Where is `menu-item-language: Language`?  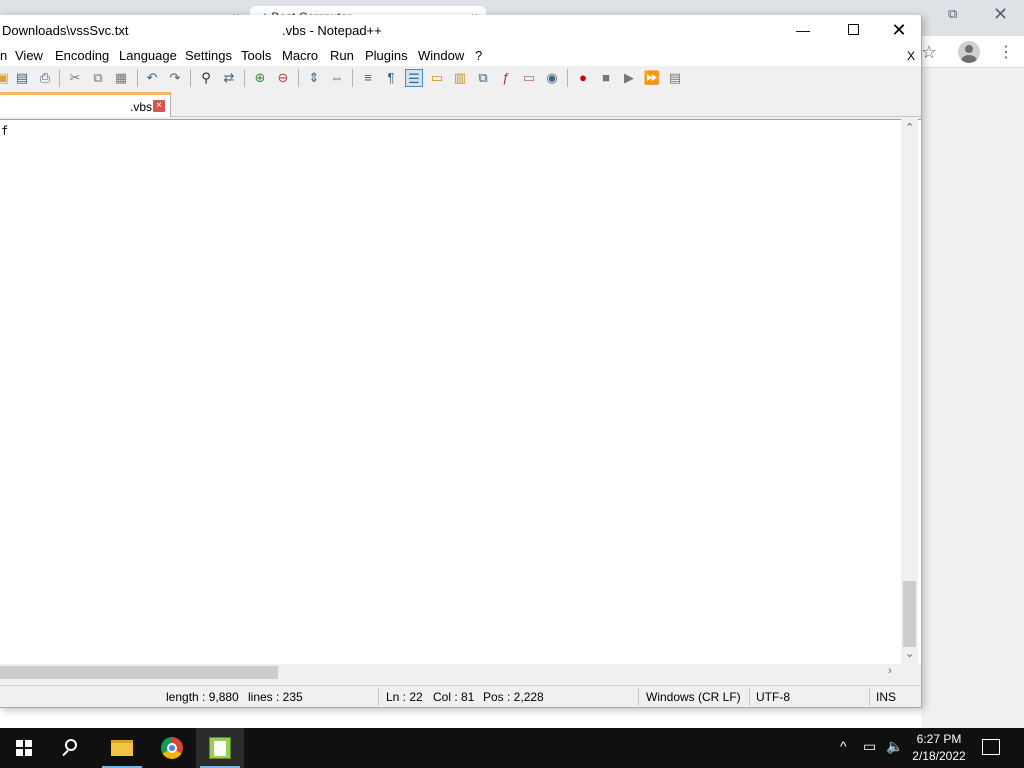 menu-item-language: Language is located at coordinates (148, 55).